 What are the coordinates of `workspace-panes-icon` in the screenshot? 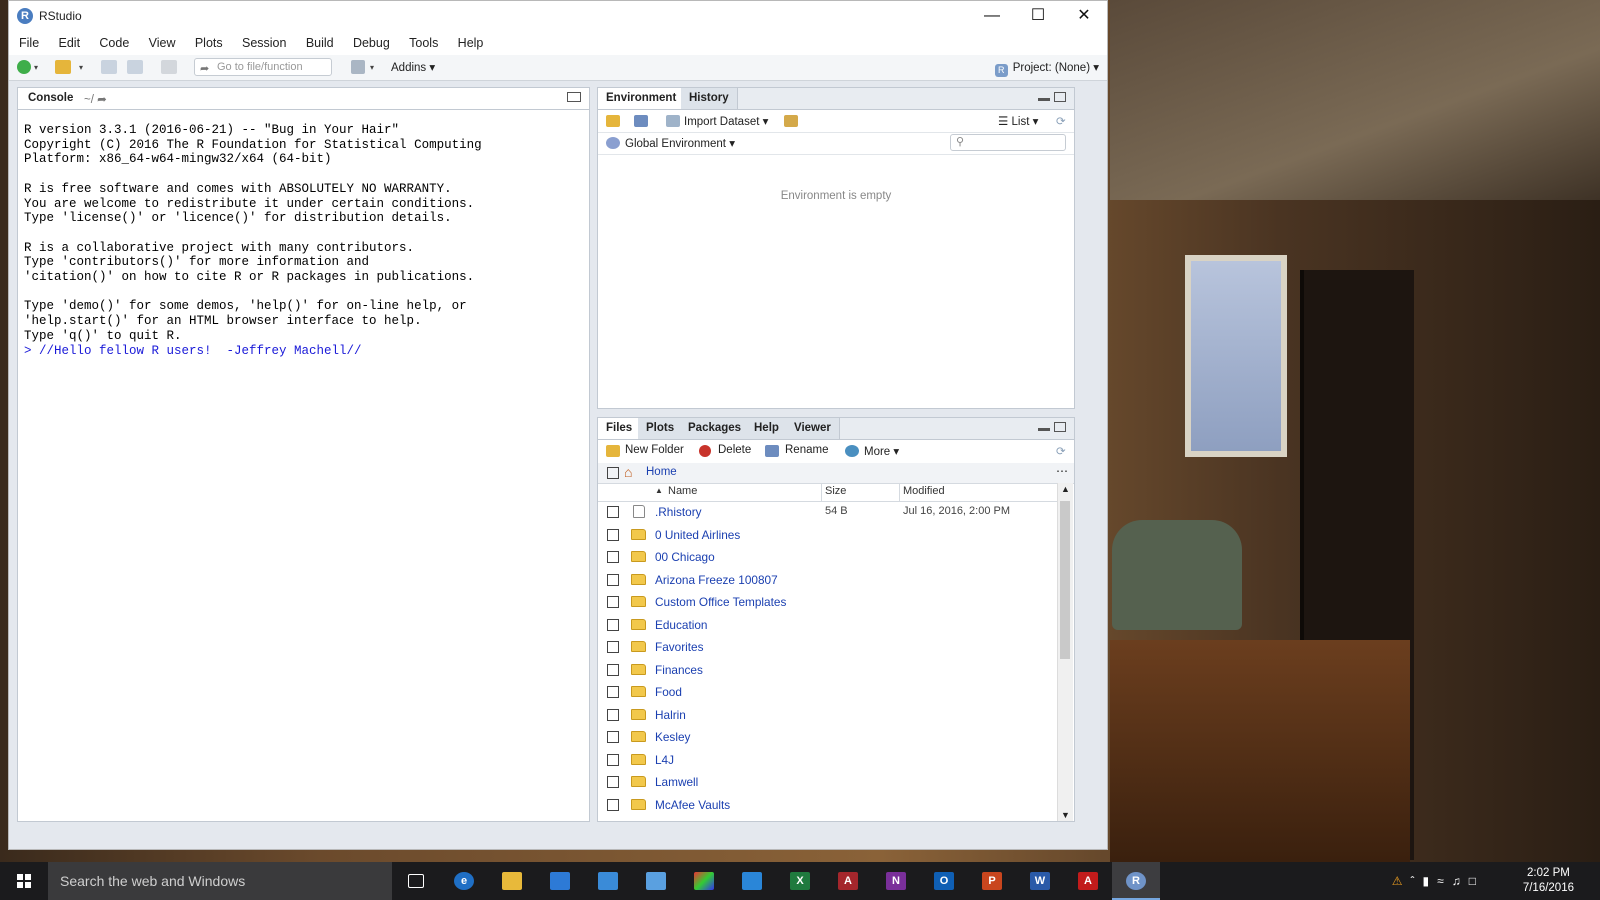 It's located at (358, 67).